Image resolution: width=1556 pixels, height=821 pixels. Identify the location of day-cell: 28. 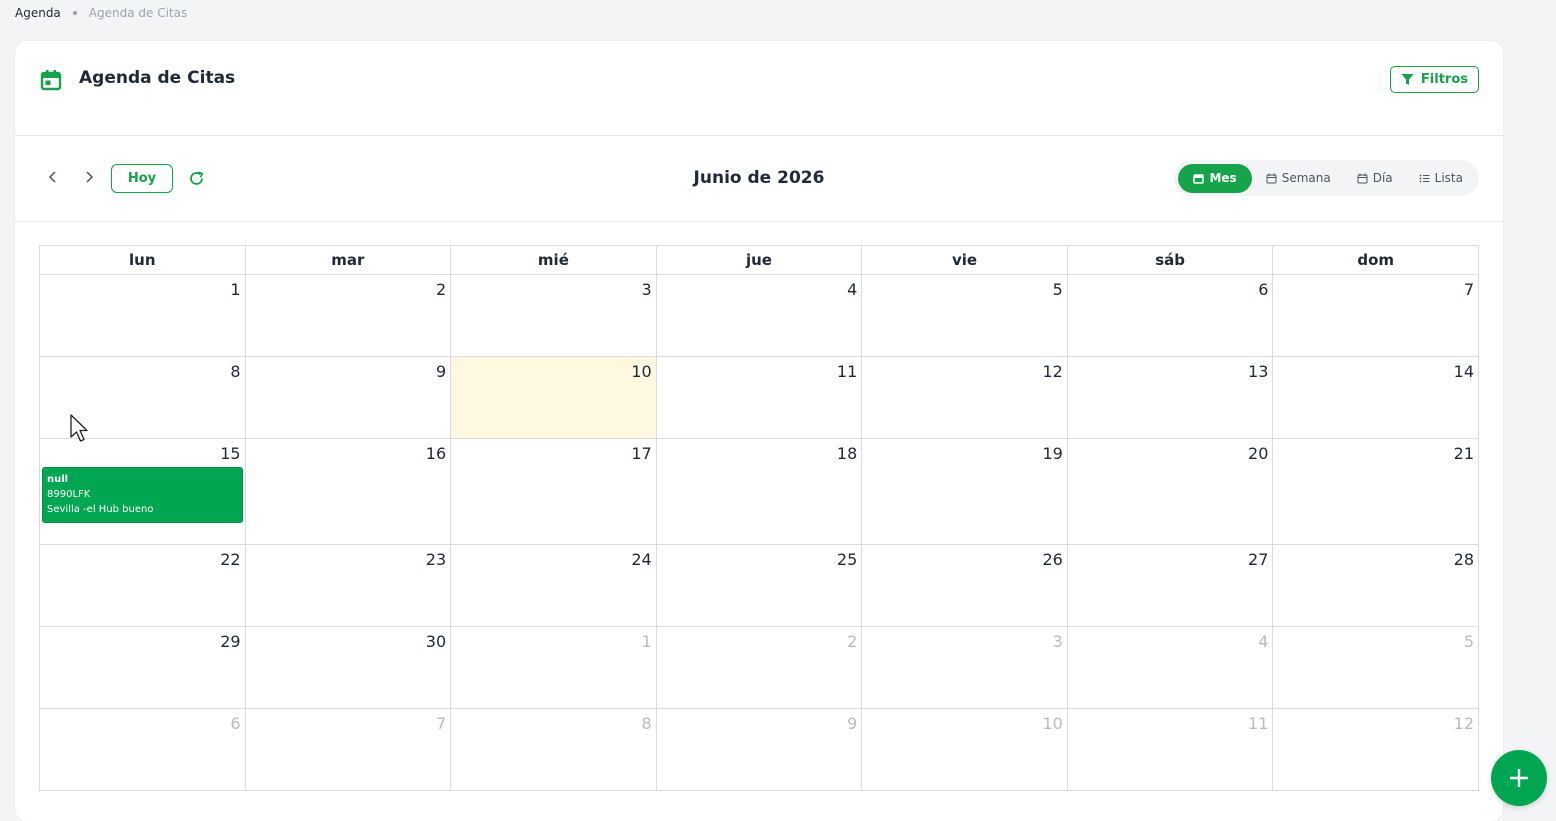
(1375, 585).